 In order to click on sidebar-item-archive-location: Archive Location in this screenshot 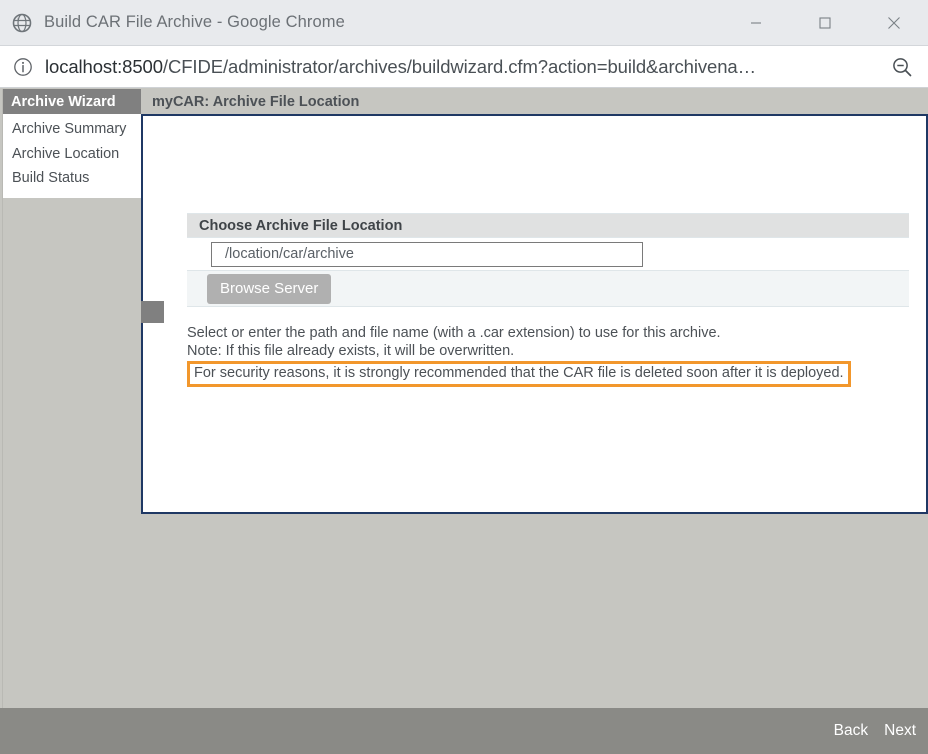, I will do `click(72, 154)`.